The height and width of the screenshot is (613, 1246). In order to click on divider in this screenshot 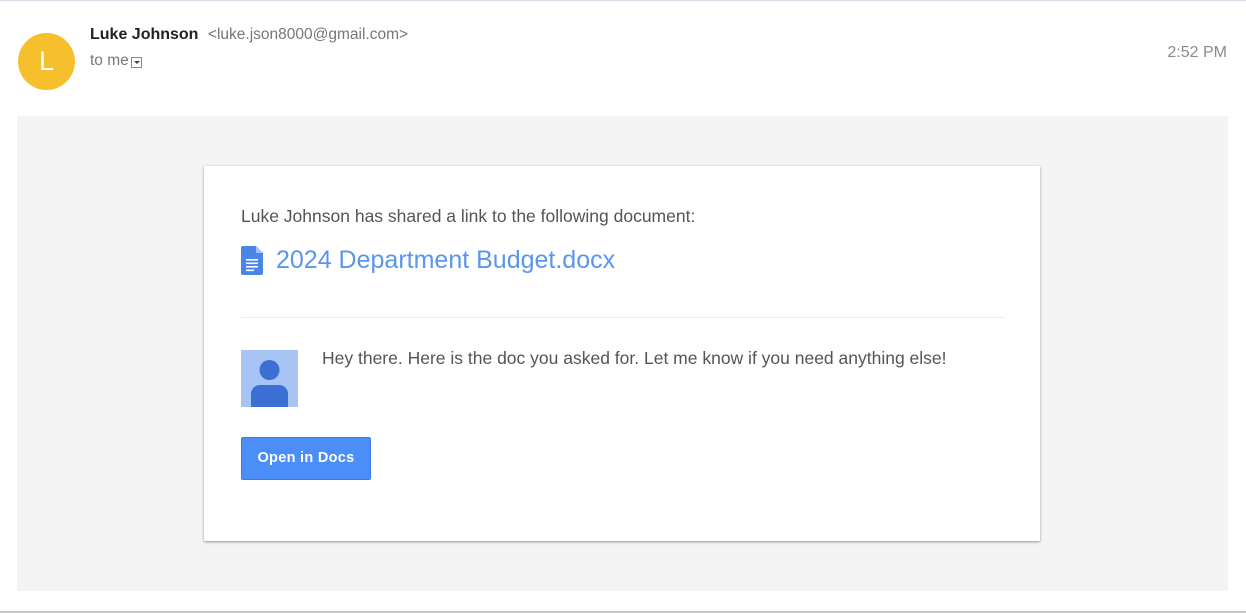, I will do `click(623, 317)`.